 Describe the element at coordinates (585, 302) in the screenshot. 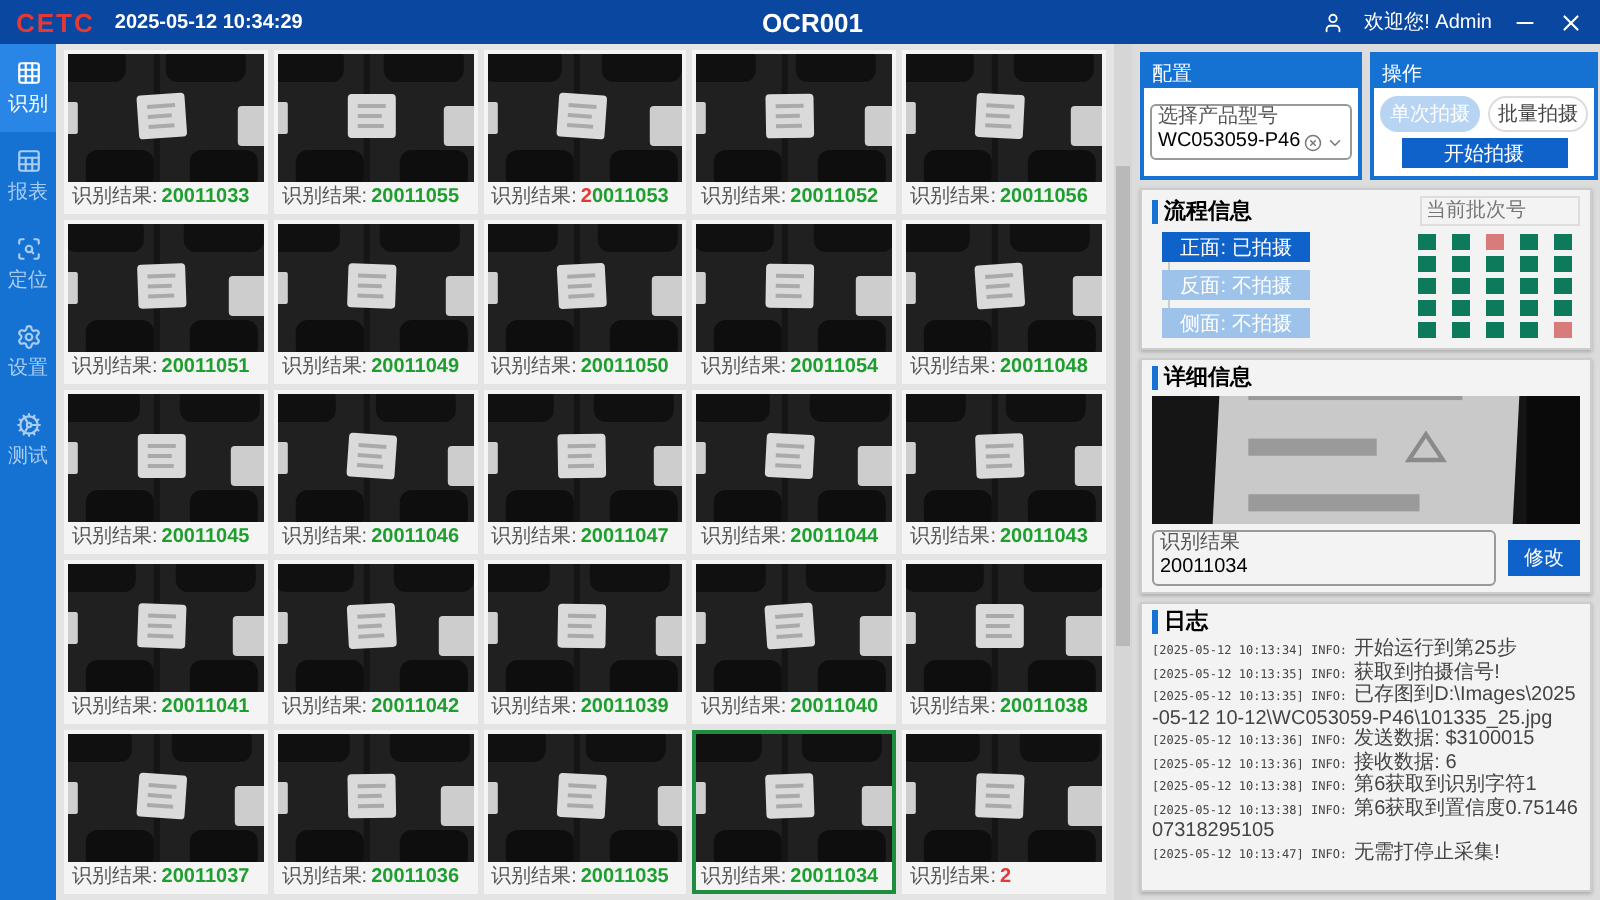

I see `result-card: 识别结果: 20011050` at that location.